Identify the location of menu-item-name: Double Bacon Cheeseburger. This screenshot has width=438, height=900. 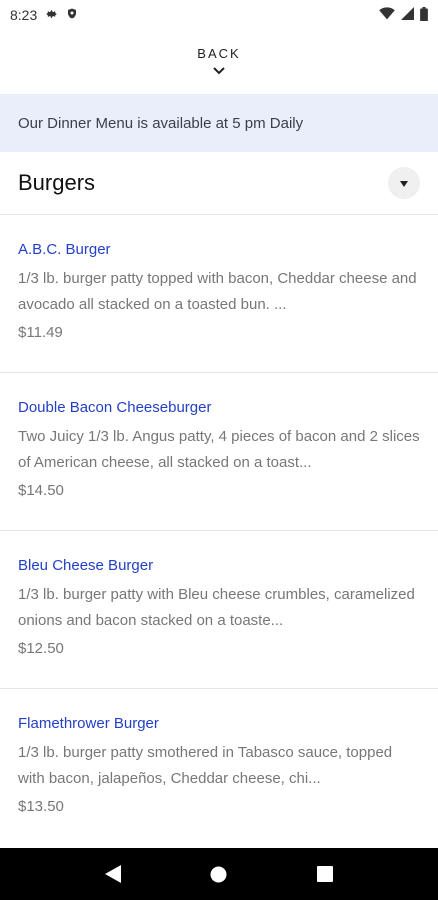
(219, 407).